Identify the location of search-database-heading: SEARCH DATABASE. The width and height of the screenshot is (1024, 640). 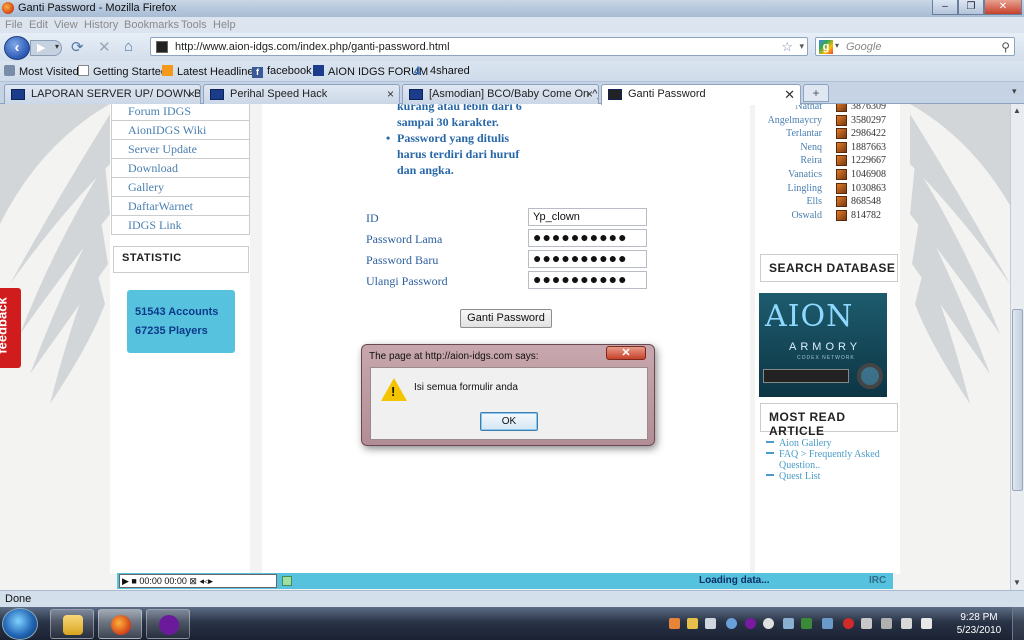
(829, 268).